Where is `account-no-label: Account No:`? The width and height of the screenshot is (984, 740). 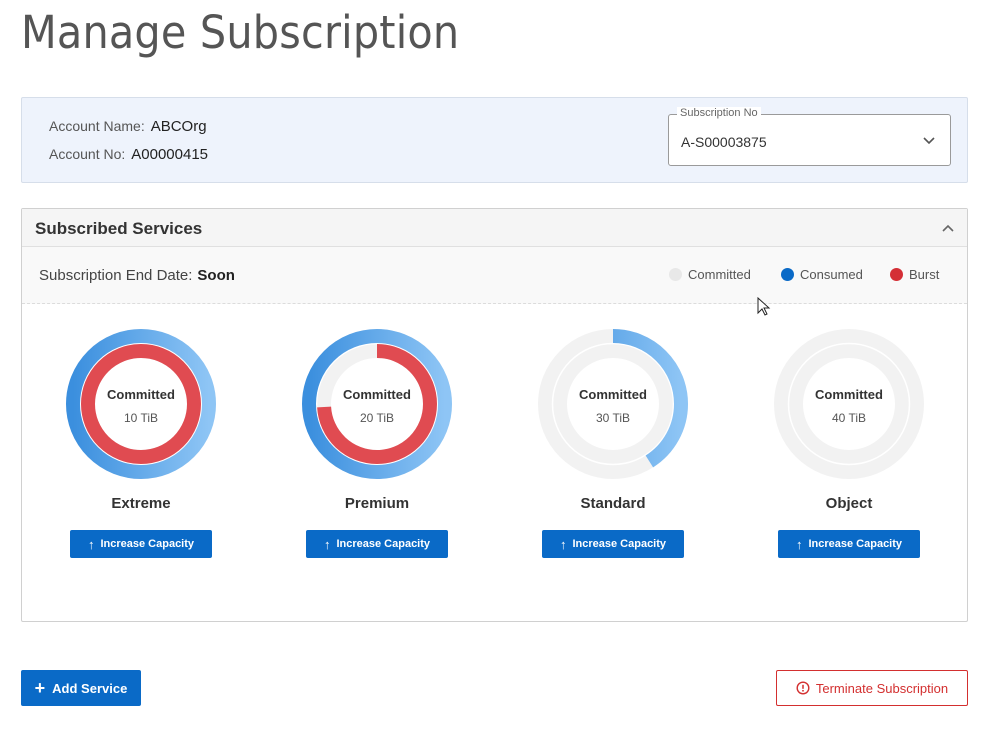 account-no-label: Account No: is located at coordinates (87, 154).